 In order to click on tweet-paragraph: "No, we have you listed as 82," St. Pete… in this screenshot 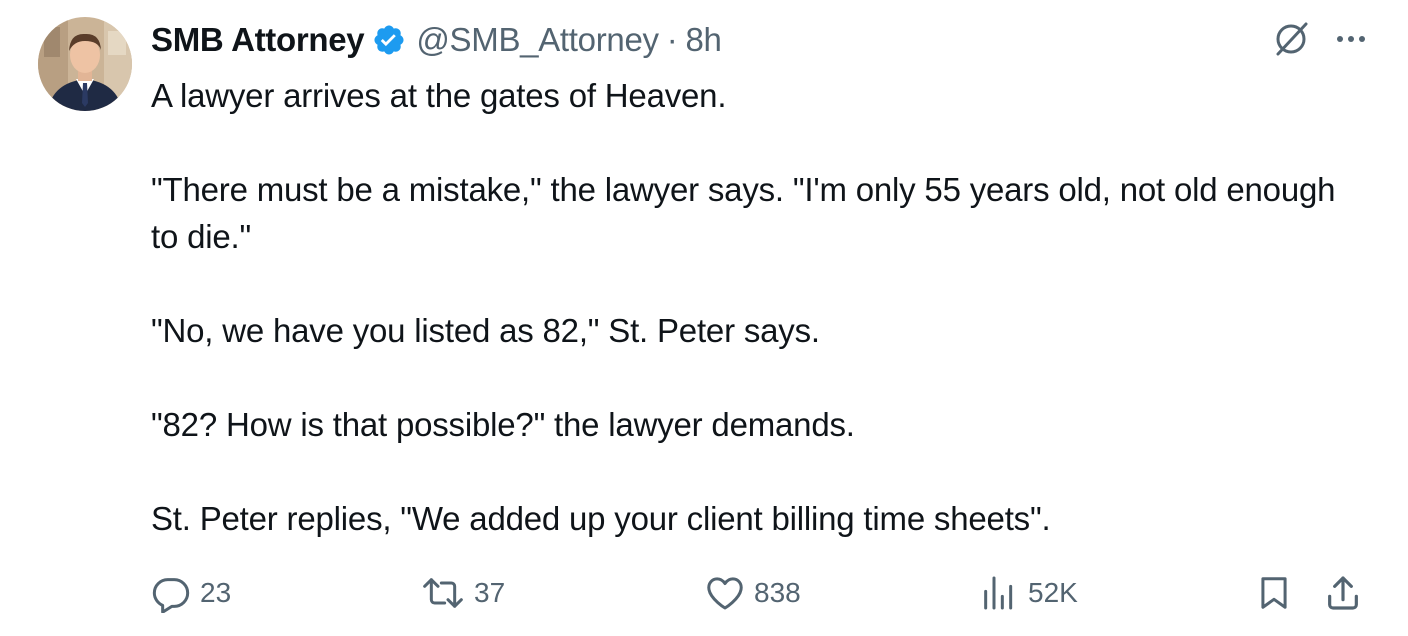, I will do `click(485, 330)`.